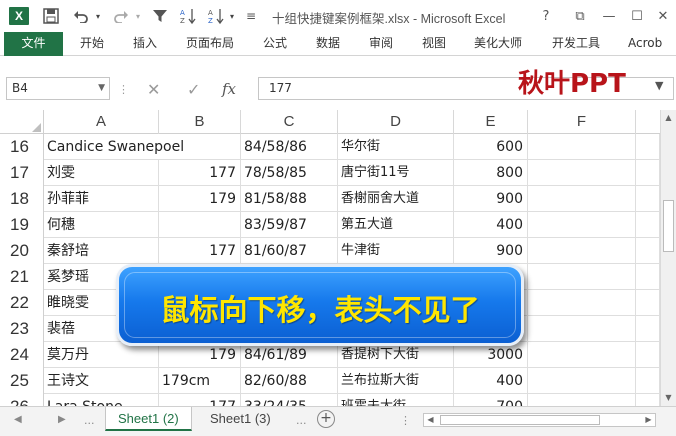  I want to click on column-header-e: E, so click(491, 122).